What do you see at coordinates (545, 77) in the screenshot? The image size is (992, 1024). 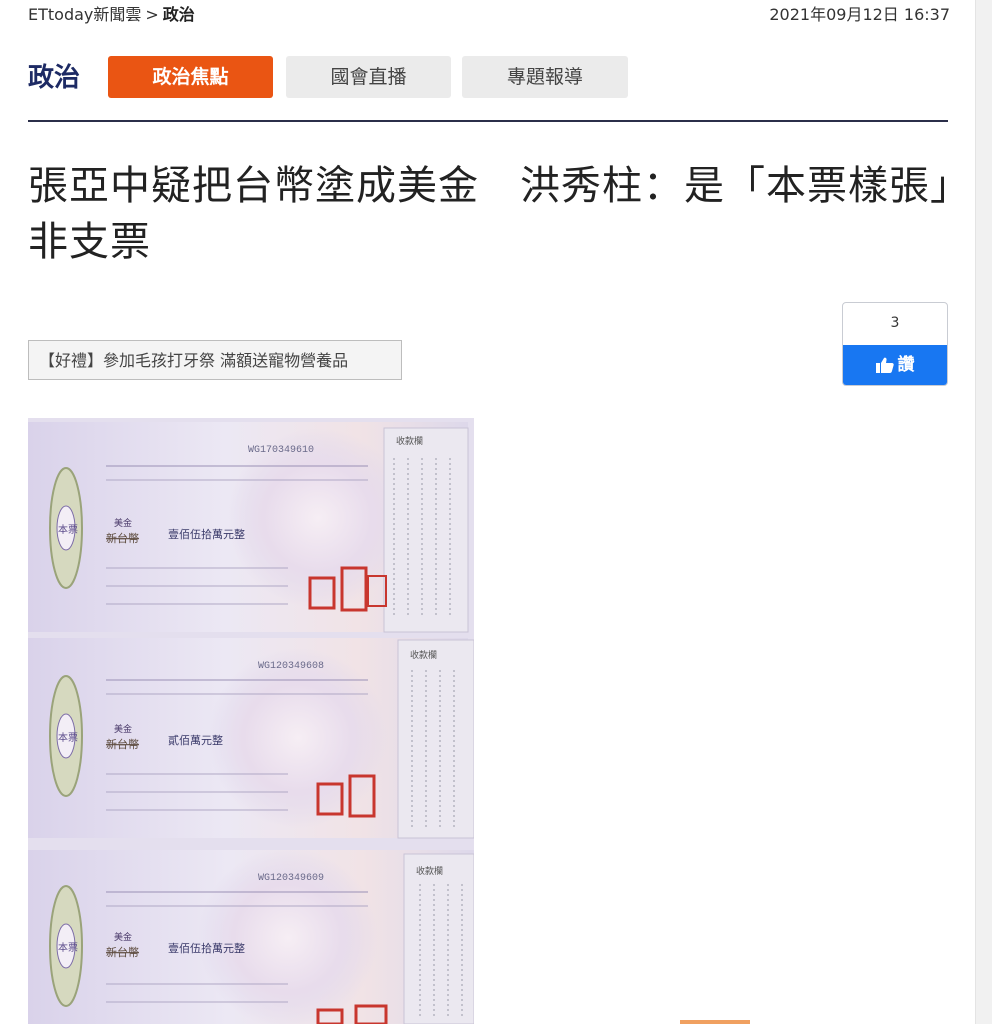 I see `tab-special-reports: 專題報導` at bounding box center [545, 77].